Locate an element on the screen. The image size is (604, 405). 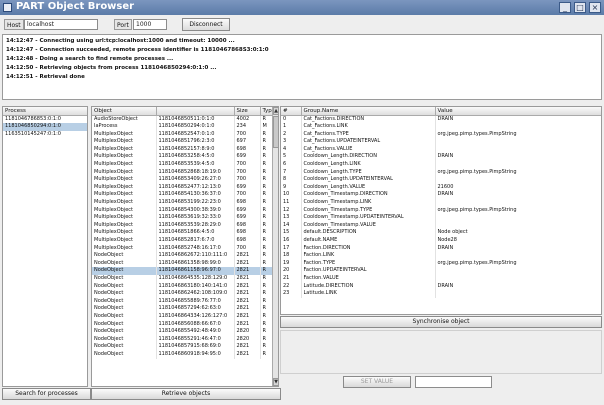
object-row: MultiplexObject 1181046854130:36:37:0 700 R is located at coordinates (182, 195).